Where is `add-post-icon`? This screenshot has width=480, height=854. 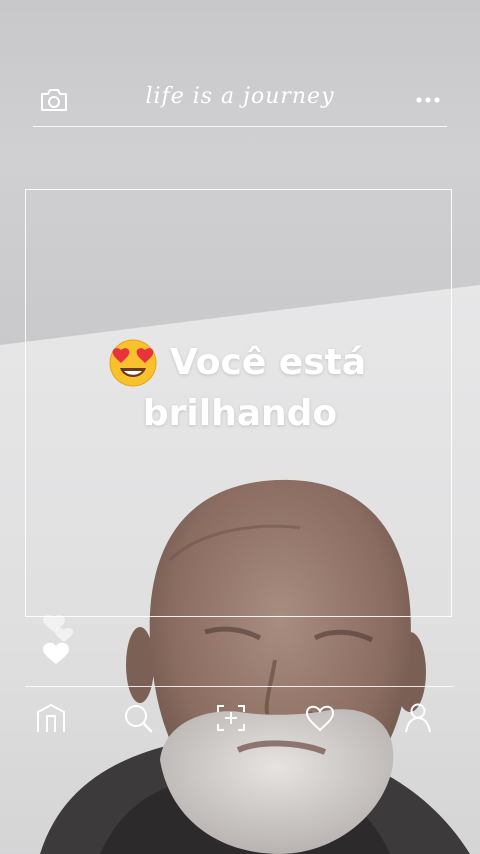 add-post-icon is located at coordinates (231, 718).